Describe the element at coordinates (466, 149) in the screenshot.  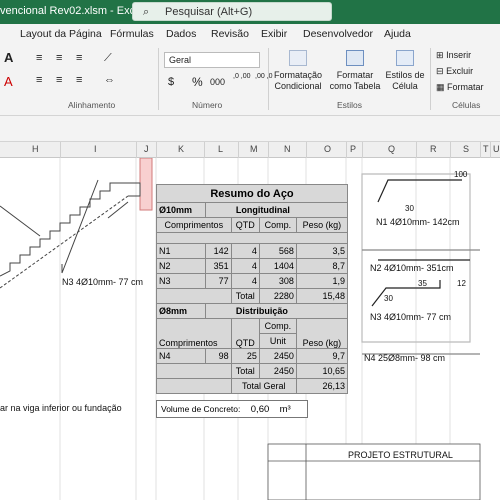
I see `col-header: S` at that location.